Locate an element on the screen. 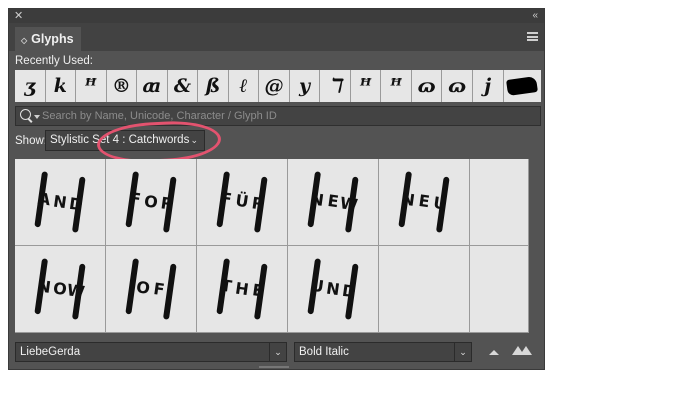 The image size is (700, 400). catchword-glyph: UND is located at coordinates (333, 289).